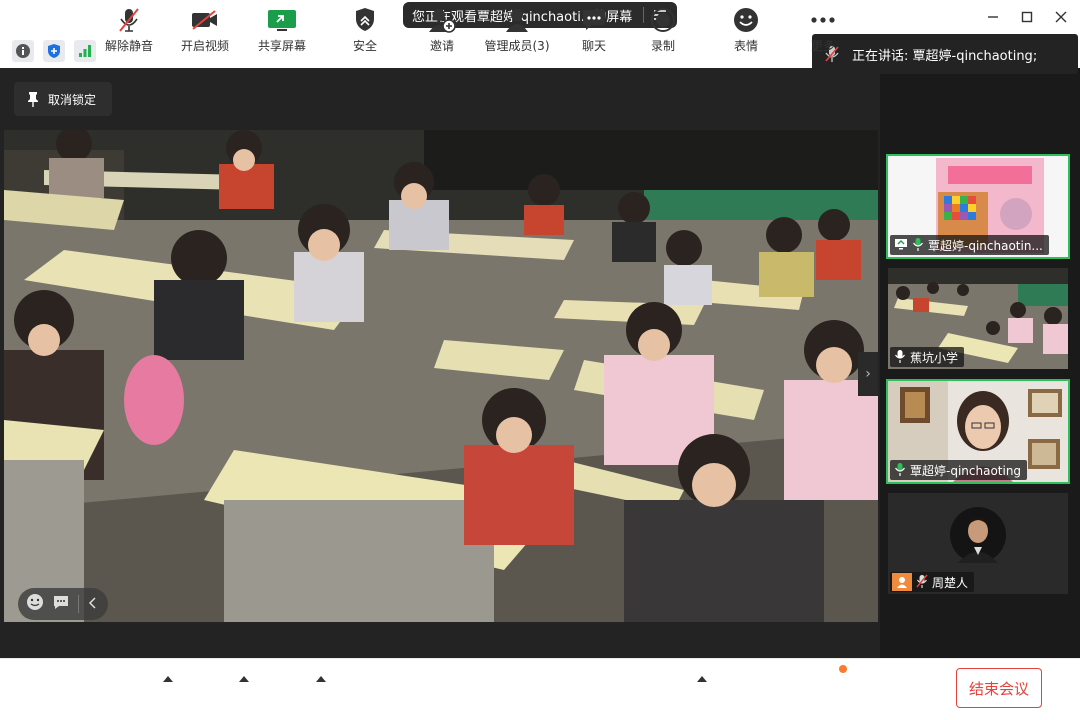 The image size is (1080, 720). I want to click on comment-icon, so click(61, 604).